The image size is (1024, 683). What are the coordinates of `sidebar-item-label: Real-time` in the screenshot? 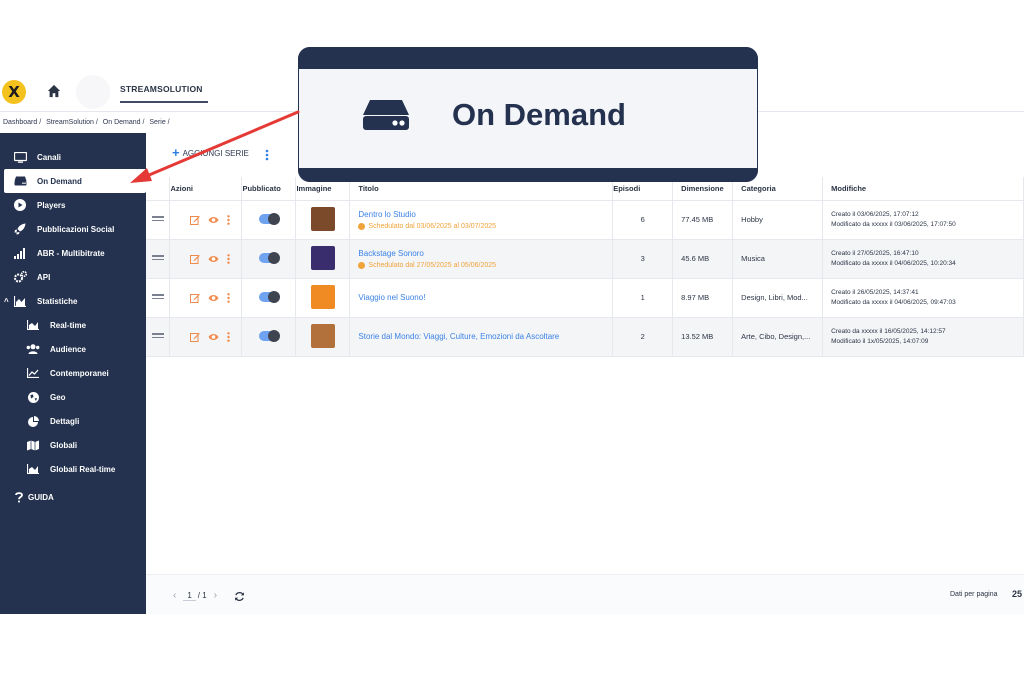 It's located at (68, 325).